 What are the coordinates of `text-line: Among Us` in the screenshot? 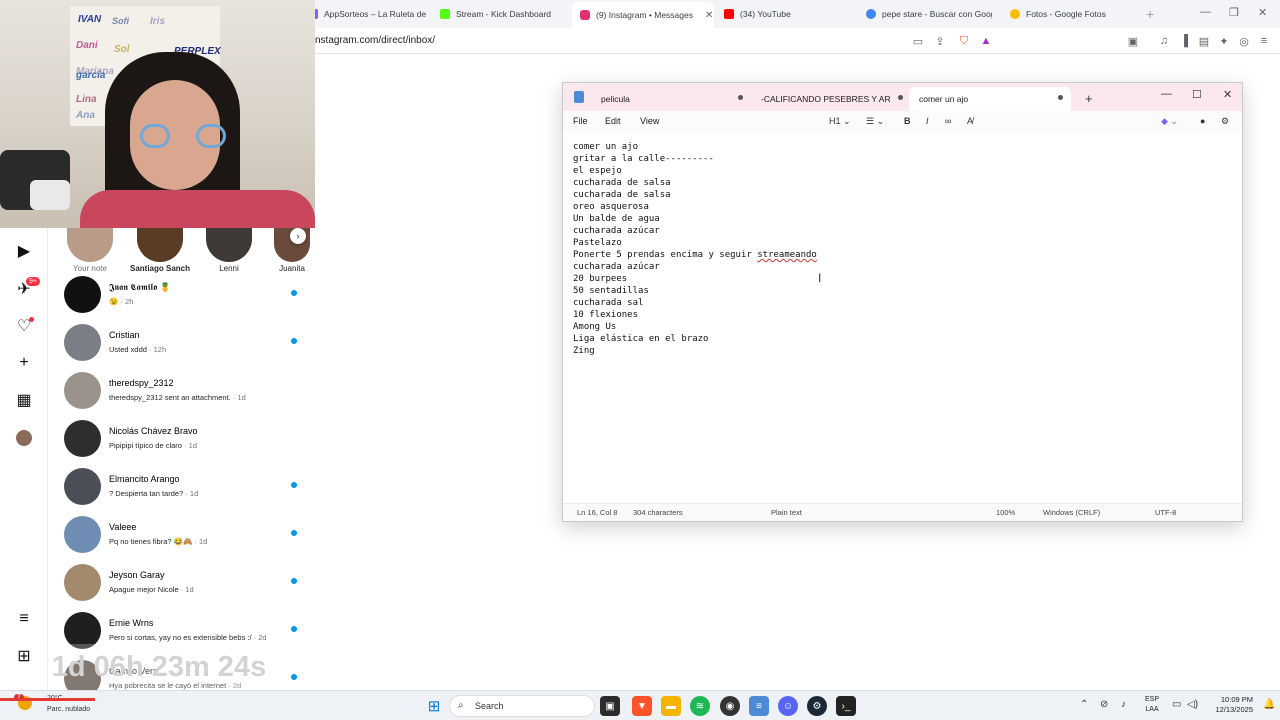 It's located at (903, 327).